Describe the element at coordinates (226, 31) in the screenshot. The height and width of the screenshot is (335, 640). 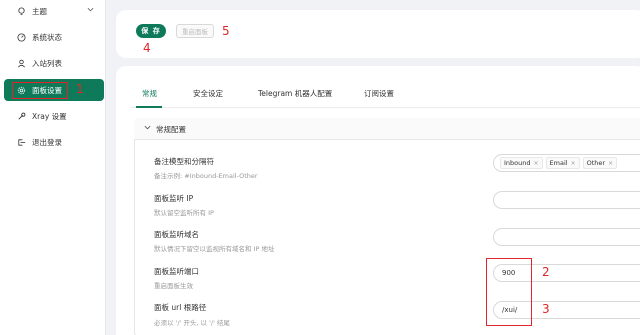
I see `annotation-label-5: 5` at that location.